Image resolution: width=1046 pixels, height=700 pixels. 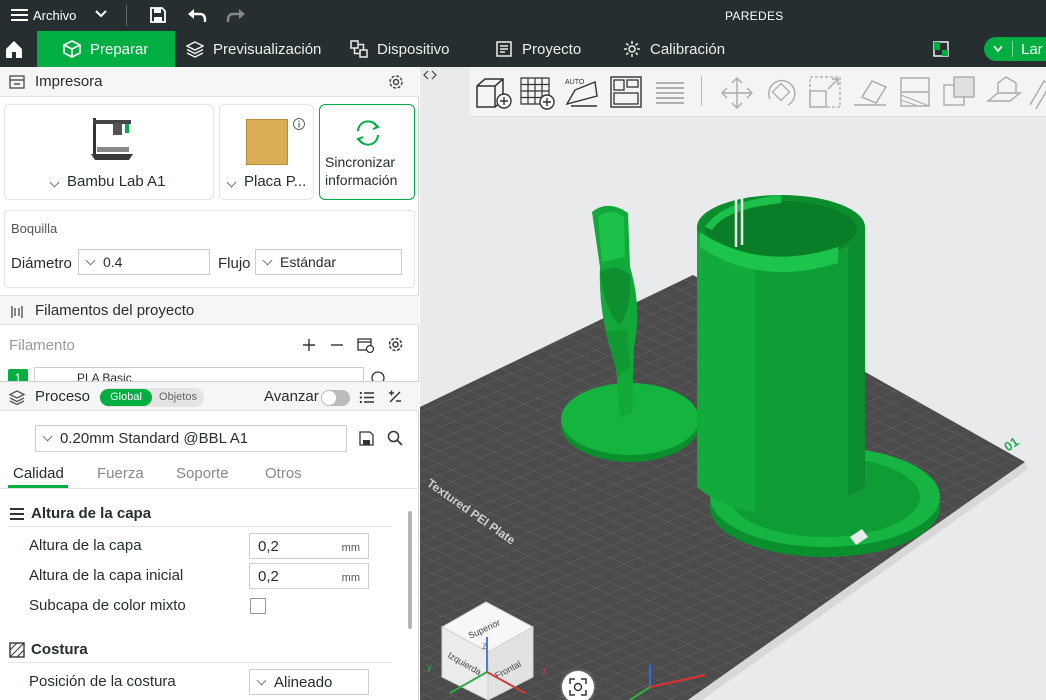 What do you see at coordinates (178, 397) in the screenshot?
I see `toggle-objects: Objetos` at bounding box center [178, 397].